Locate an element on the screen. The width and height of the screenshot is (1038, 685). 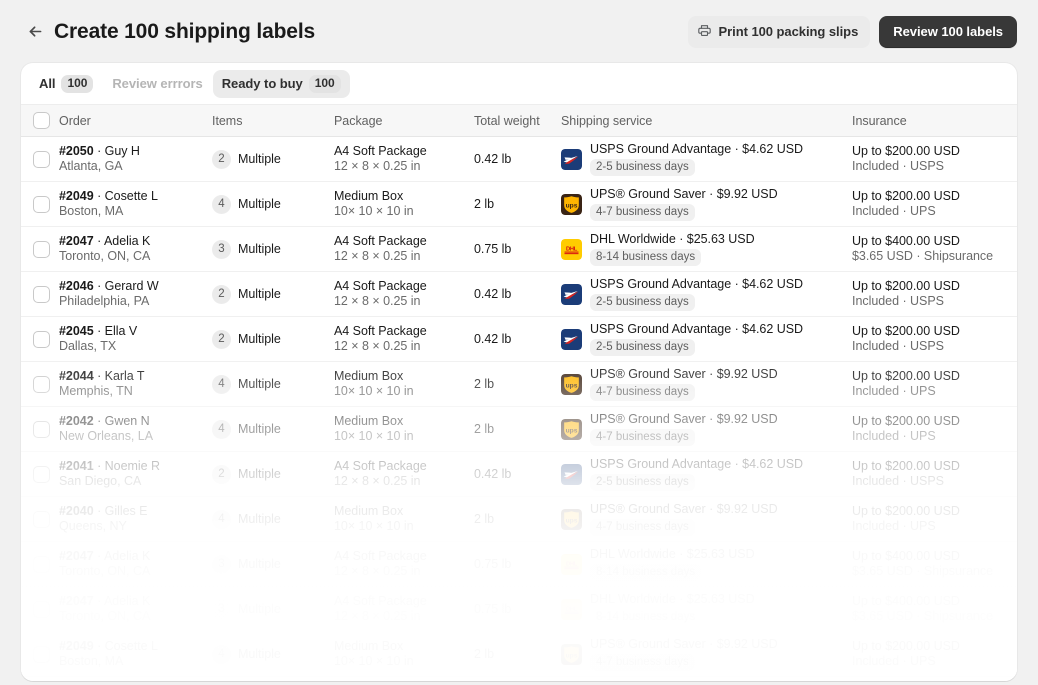
order-location: Dallas, TX is located at coordinates (88, 346).